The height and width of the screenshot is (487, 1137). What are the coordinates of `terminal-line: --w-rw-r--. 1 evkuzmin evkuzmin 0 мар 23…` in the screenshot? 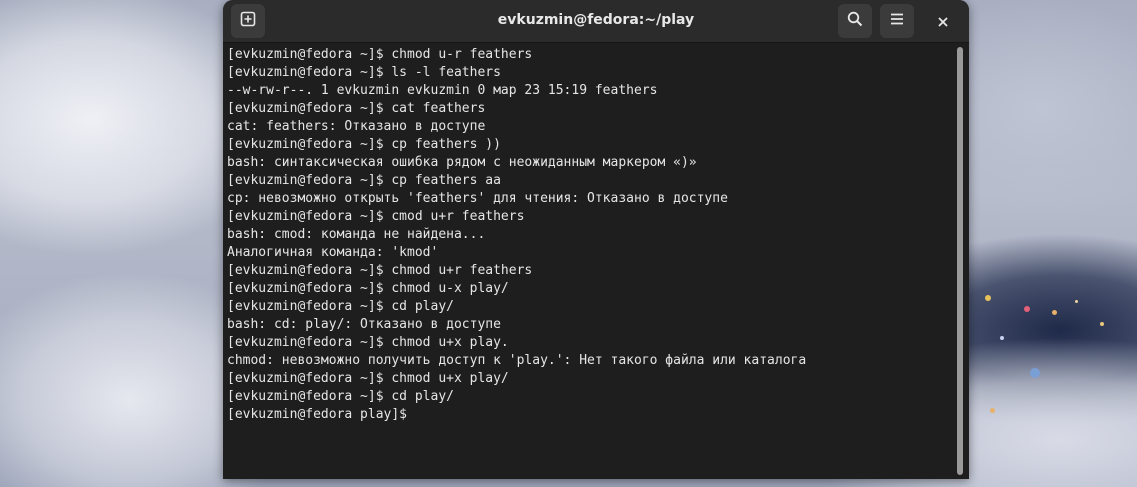 It's located at (442, 90).